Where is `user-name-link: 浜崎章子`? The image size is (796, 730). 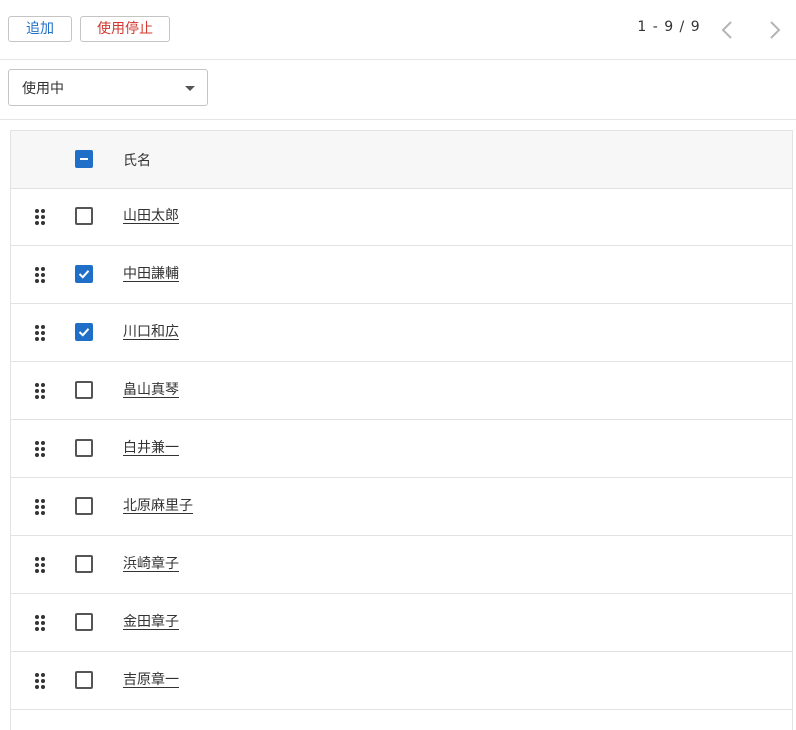
user-name-link: 浜崎章子 is located at coordinates (151, 563).